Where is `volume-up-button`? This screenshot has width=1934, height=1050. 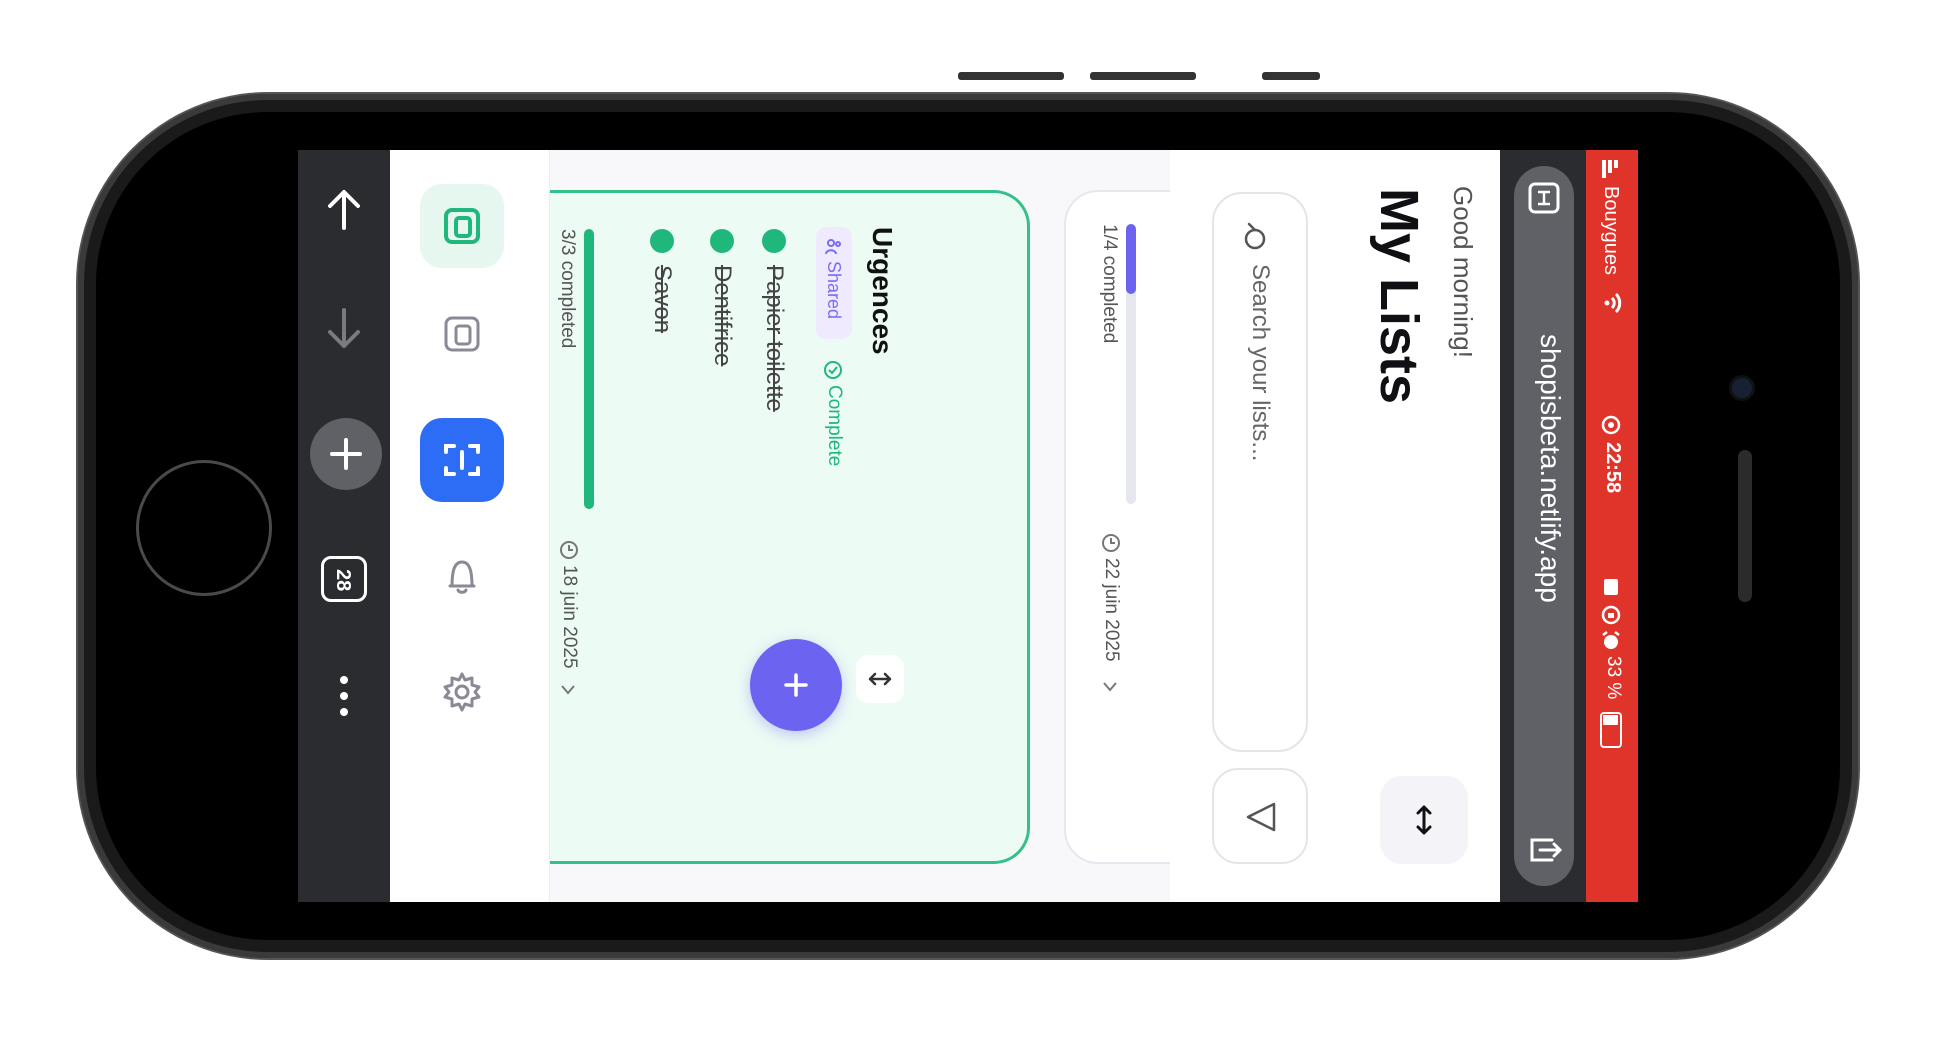
volume-up-button is located at coordinates (1011, 76).